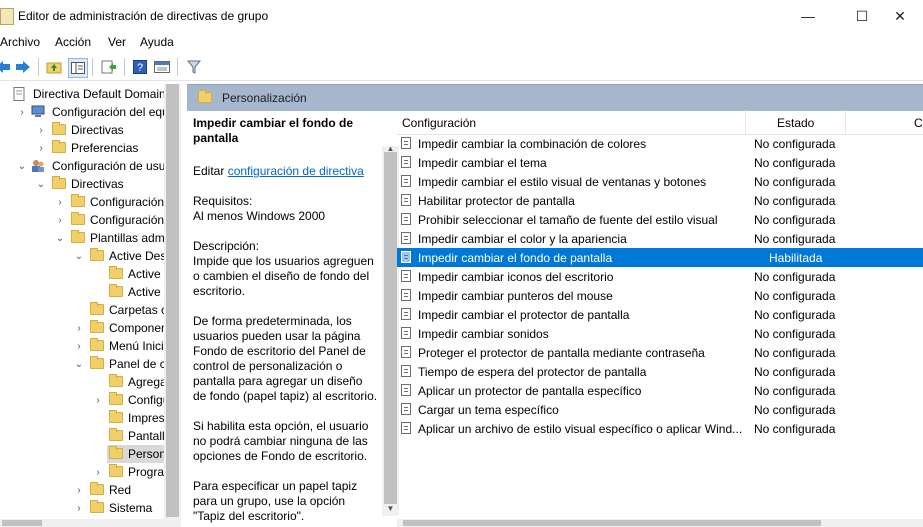 This screenshot has width=923, height=527. I want to click on tree-item: › Componentes, so click(82, 328).